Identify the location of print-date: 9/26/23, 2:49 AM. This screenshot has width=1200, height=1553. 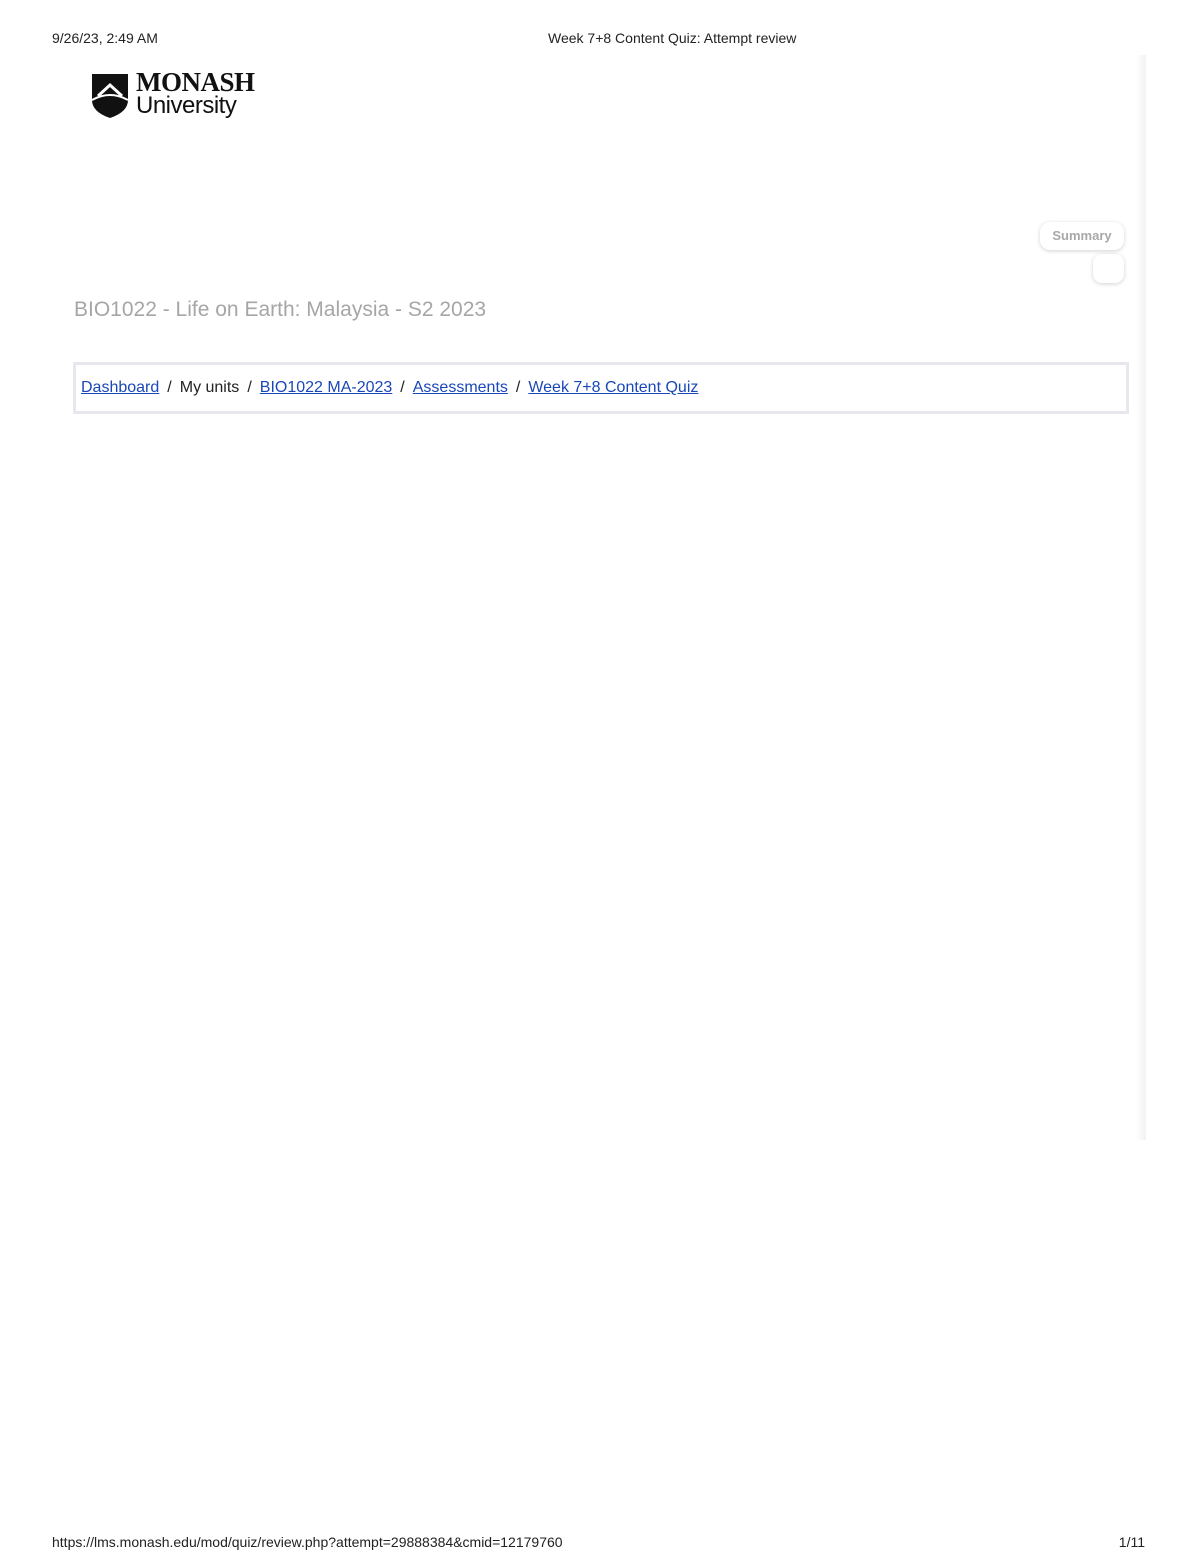
(105, 38).